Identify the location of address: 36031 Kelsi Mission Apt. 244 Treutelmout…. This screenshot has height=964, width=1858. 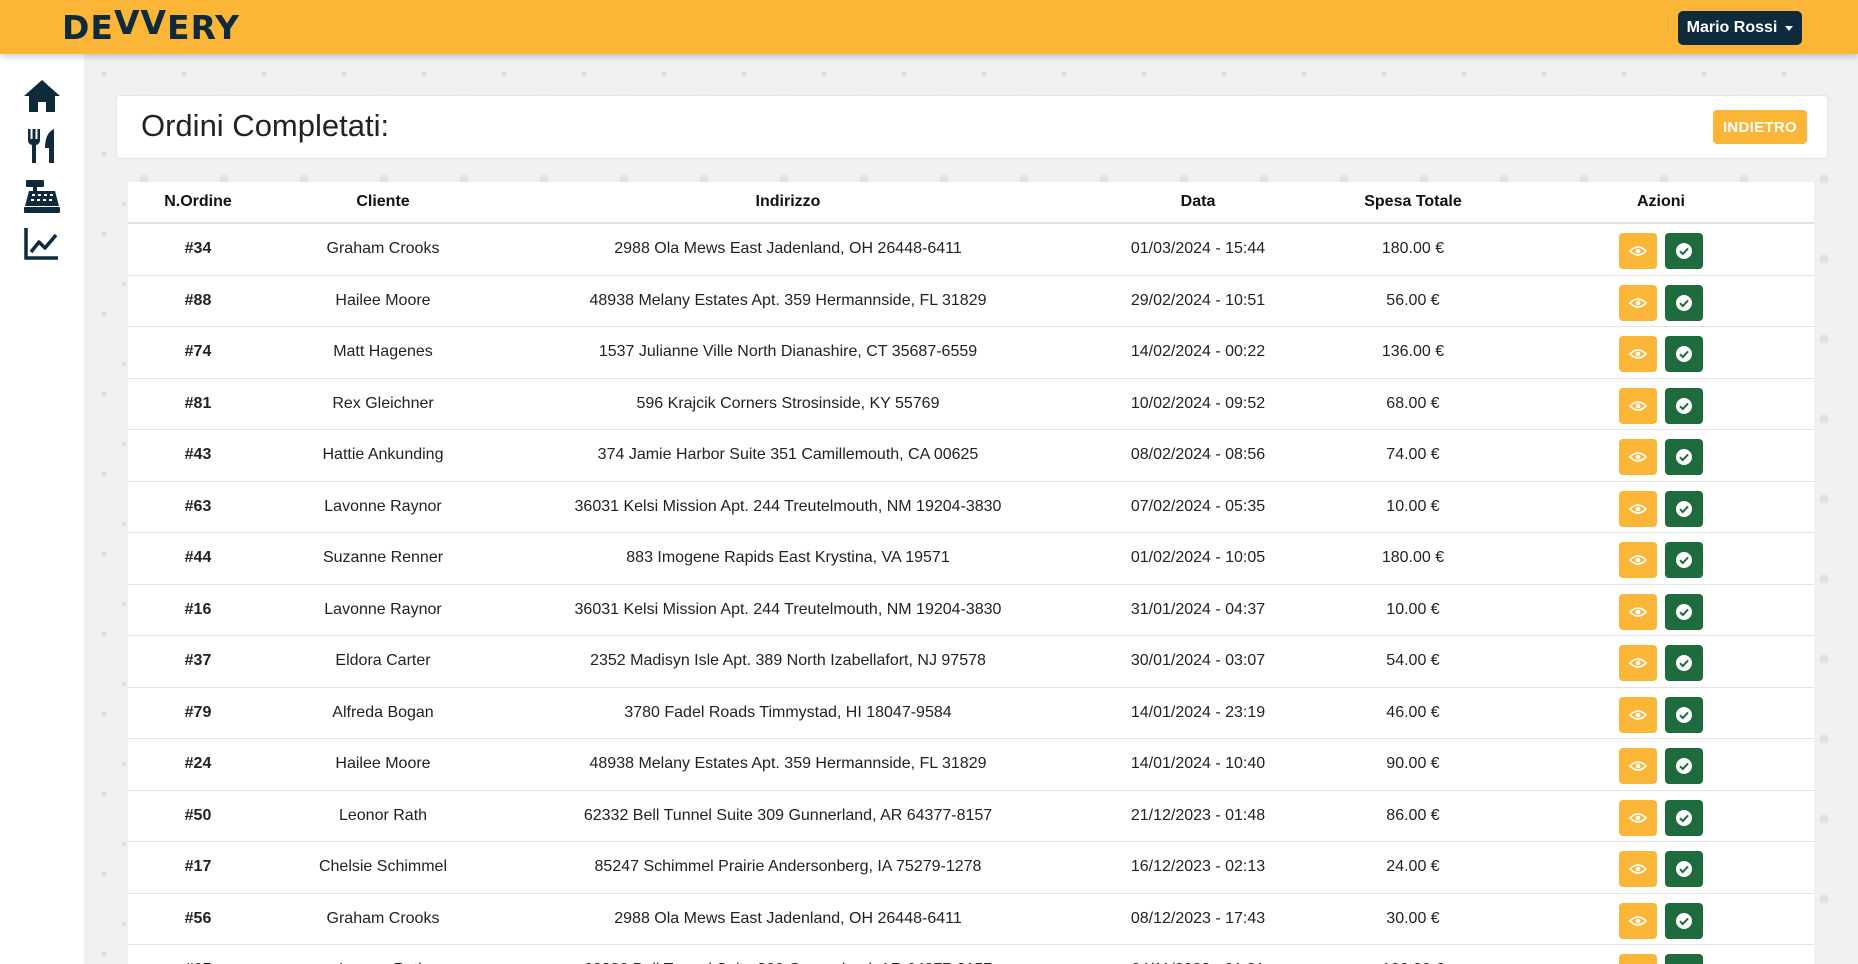
(788, 610).